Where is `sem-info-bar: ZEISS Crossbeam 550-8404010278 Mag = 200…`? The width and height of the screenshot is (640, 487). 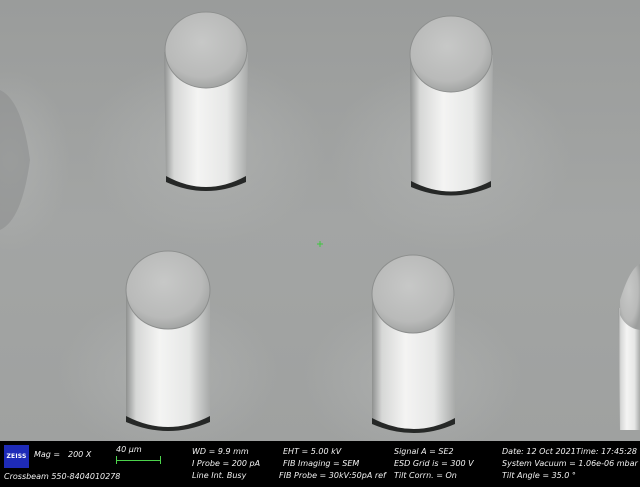
sem-info-bar: ZEISS Crossbeam 550-8404010278 Mag = 200… is located at coordinates (320, 464).